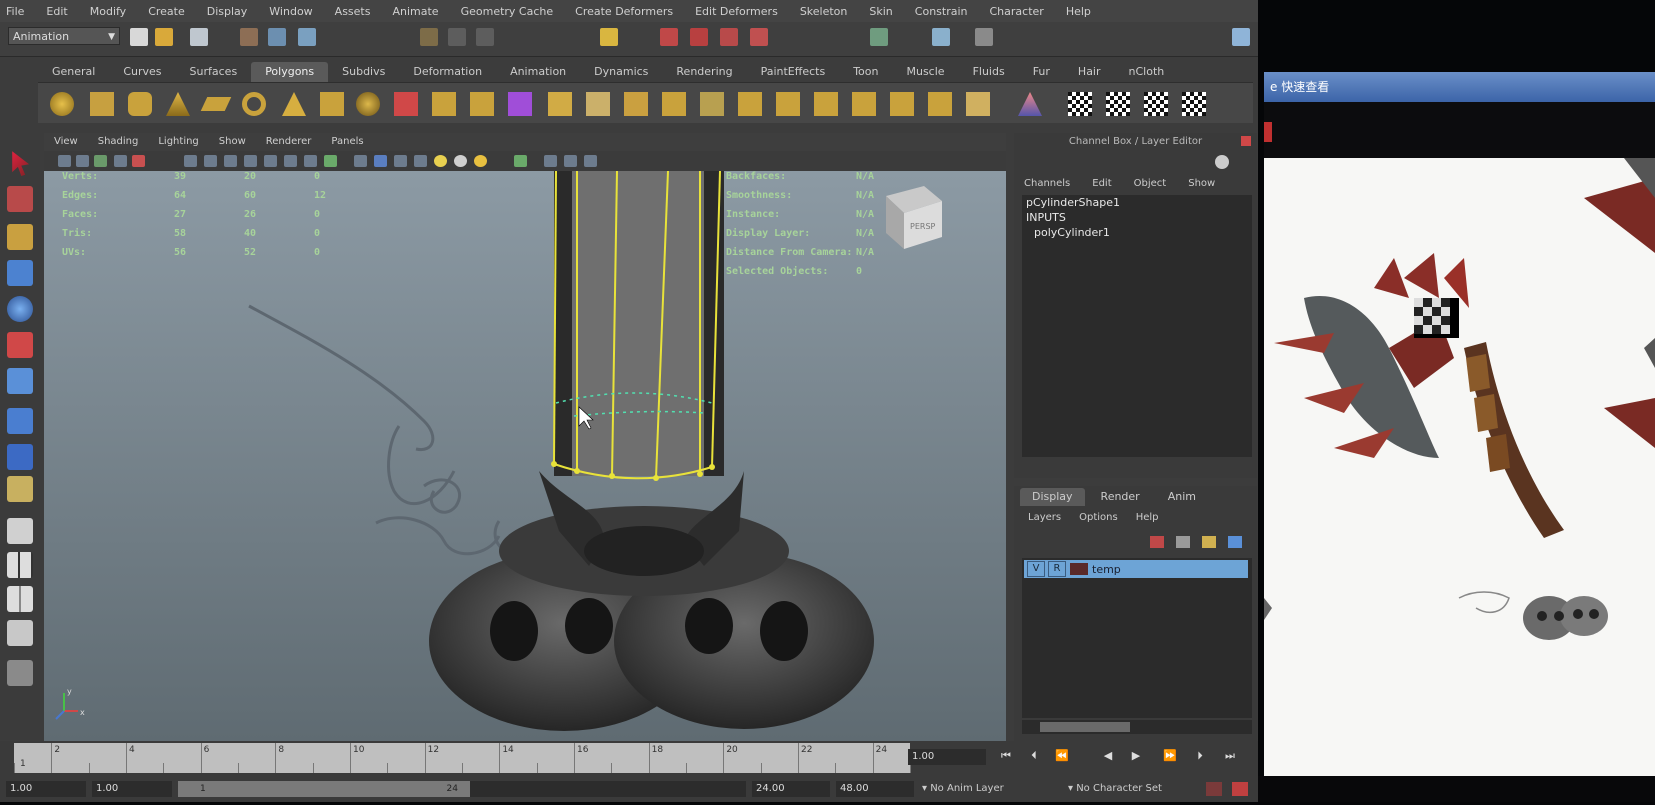 Image resolution: width=1655 pixels, height=805 pixels. I want to click on xray-icon, so click(380, 161).